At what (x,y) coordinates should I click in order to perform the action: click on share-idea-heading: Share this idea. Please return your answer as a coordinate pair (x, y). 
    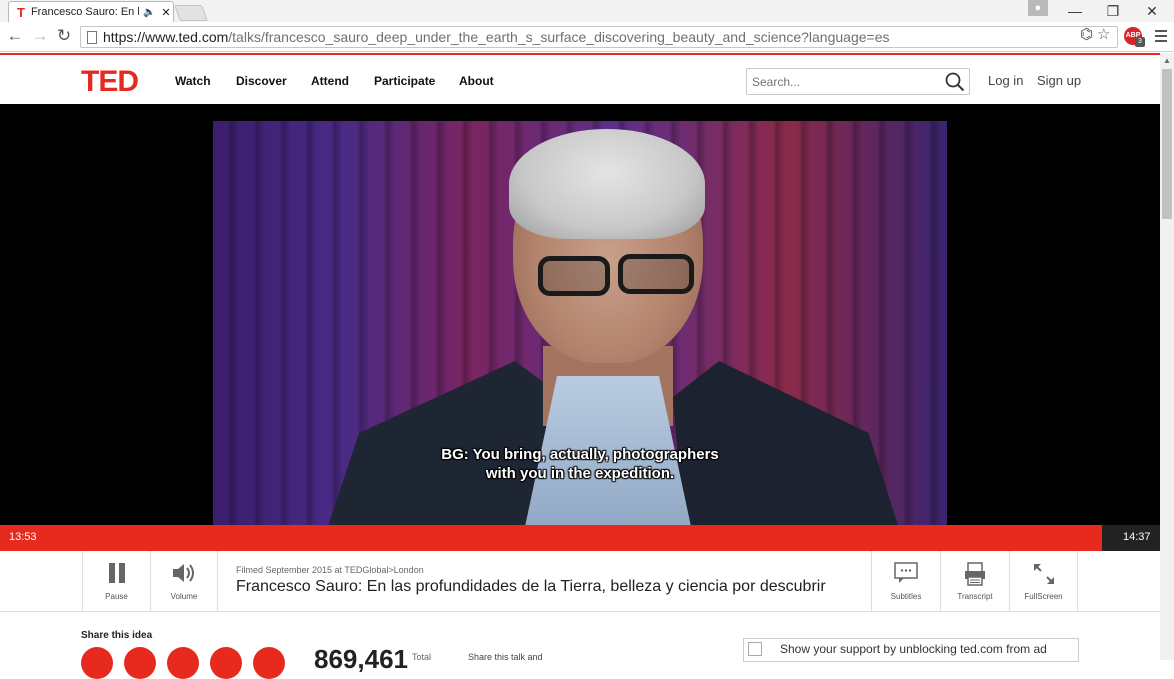
    Looking at the image, I should click on (117, 635).